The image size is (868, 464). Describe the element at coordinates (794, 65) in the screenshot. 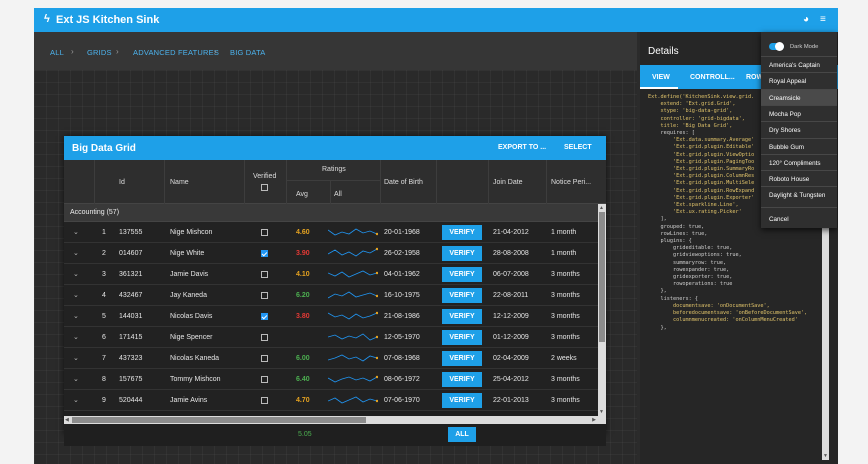

I see `theme-menu-item-label: America's Captain` at that location.